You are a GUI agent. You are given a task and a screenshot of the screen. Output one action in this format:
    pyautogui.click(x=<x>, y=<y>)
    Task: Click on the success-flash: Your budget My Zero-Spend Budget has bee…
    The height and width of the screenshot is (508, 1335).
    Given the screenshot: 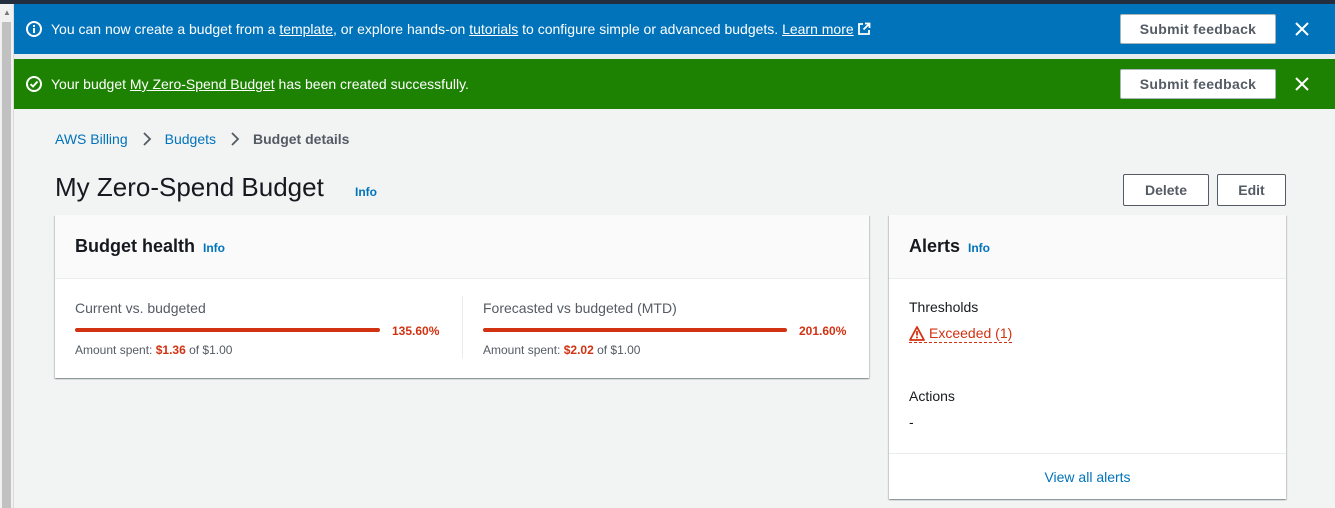 What is the action you would take?
    pyautogui.click(x=674, y=84)
    